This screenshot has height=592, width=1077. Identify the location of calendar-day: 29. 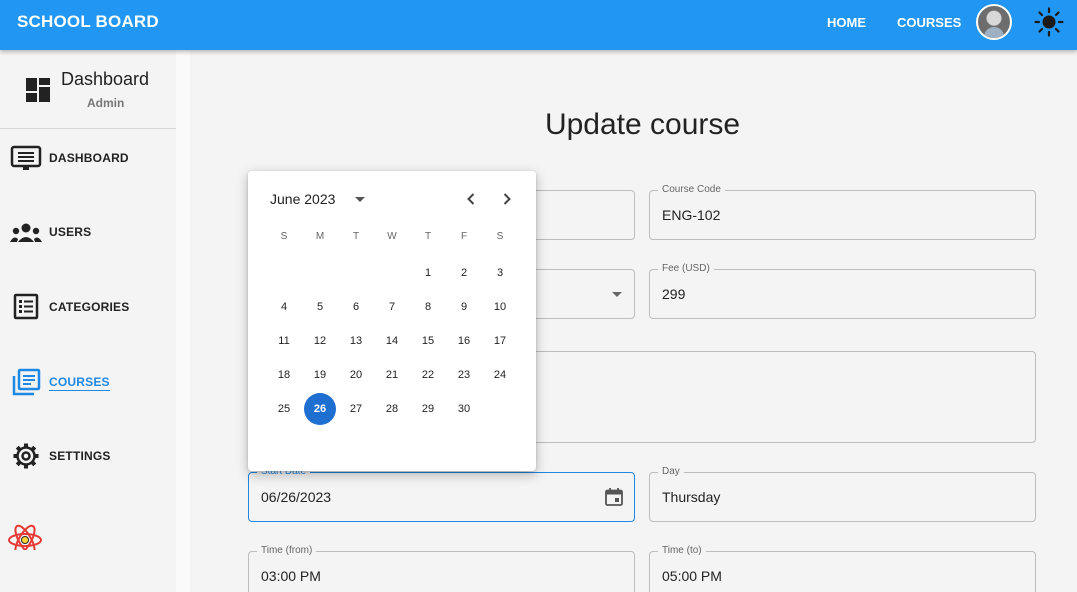
(428, 409).